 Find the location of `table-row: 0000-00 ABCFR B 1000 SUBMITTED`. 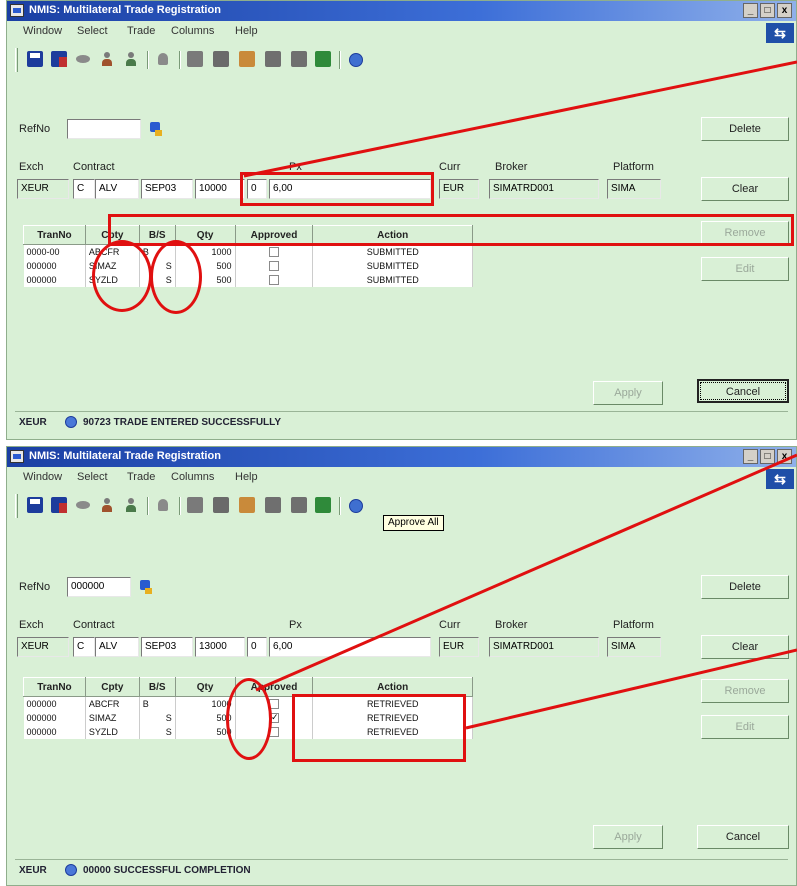

table-row: 0000-00 ABCFR B 1000 SUBMITTED is located at coordinates (248, 251).